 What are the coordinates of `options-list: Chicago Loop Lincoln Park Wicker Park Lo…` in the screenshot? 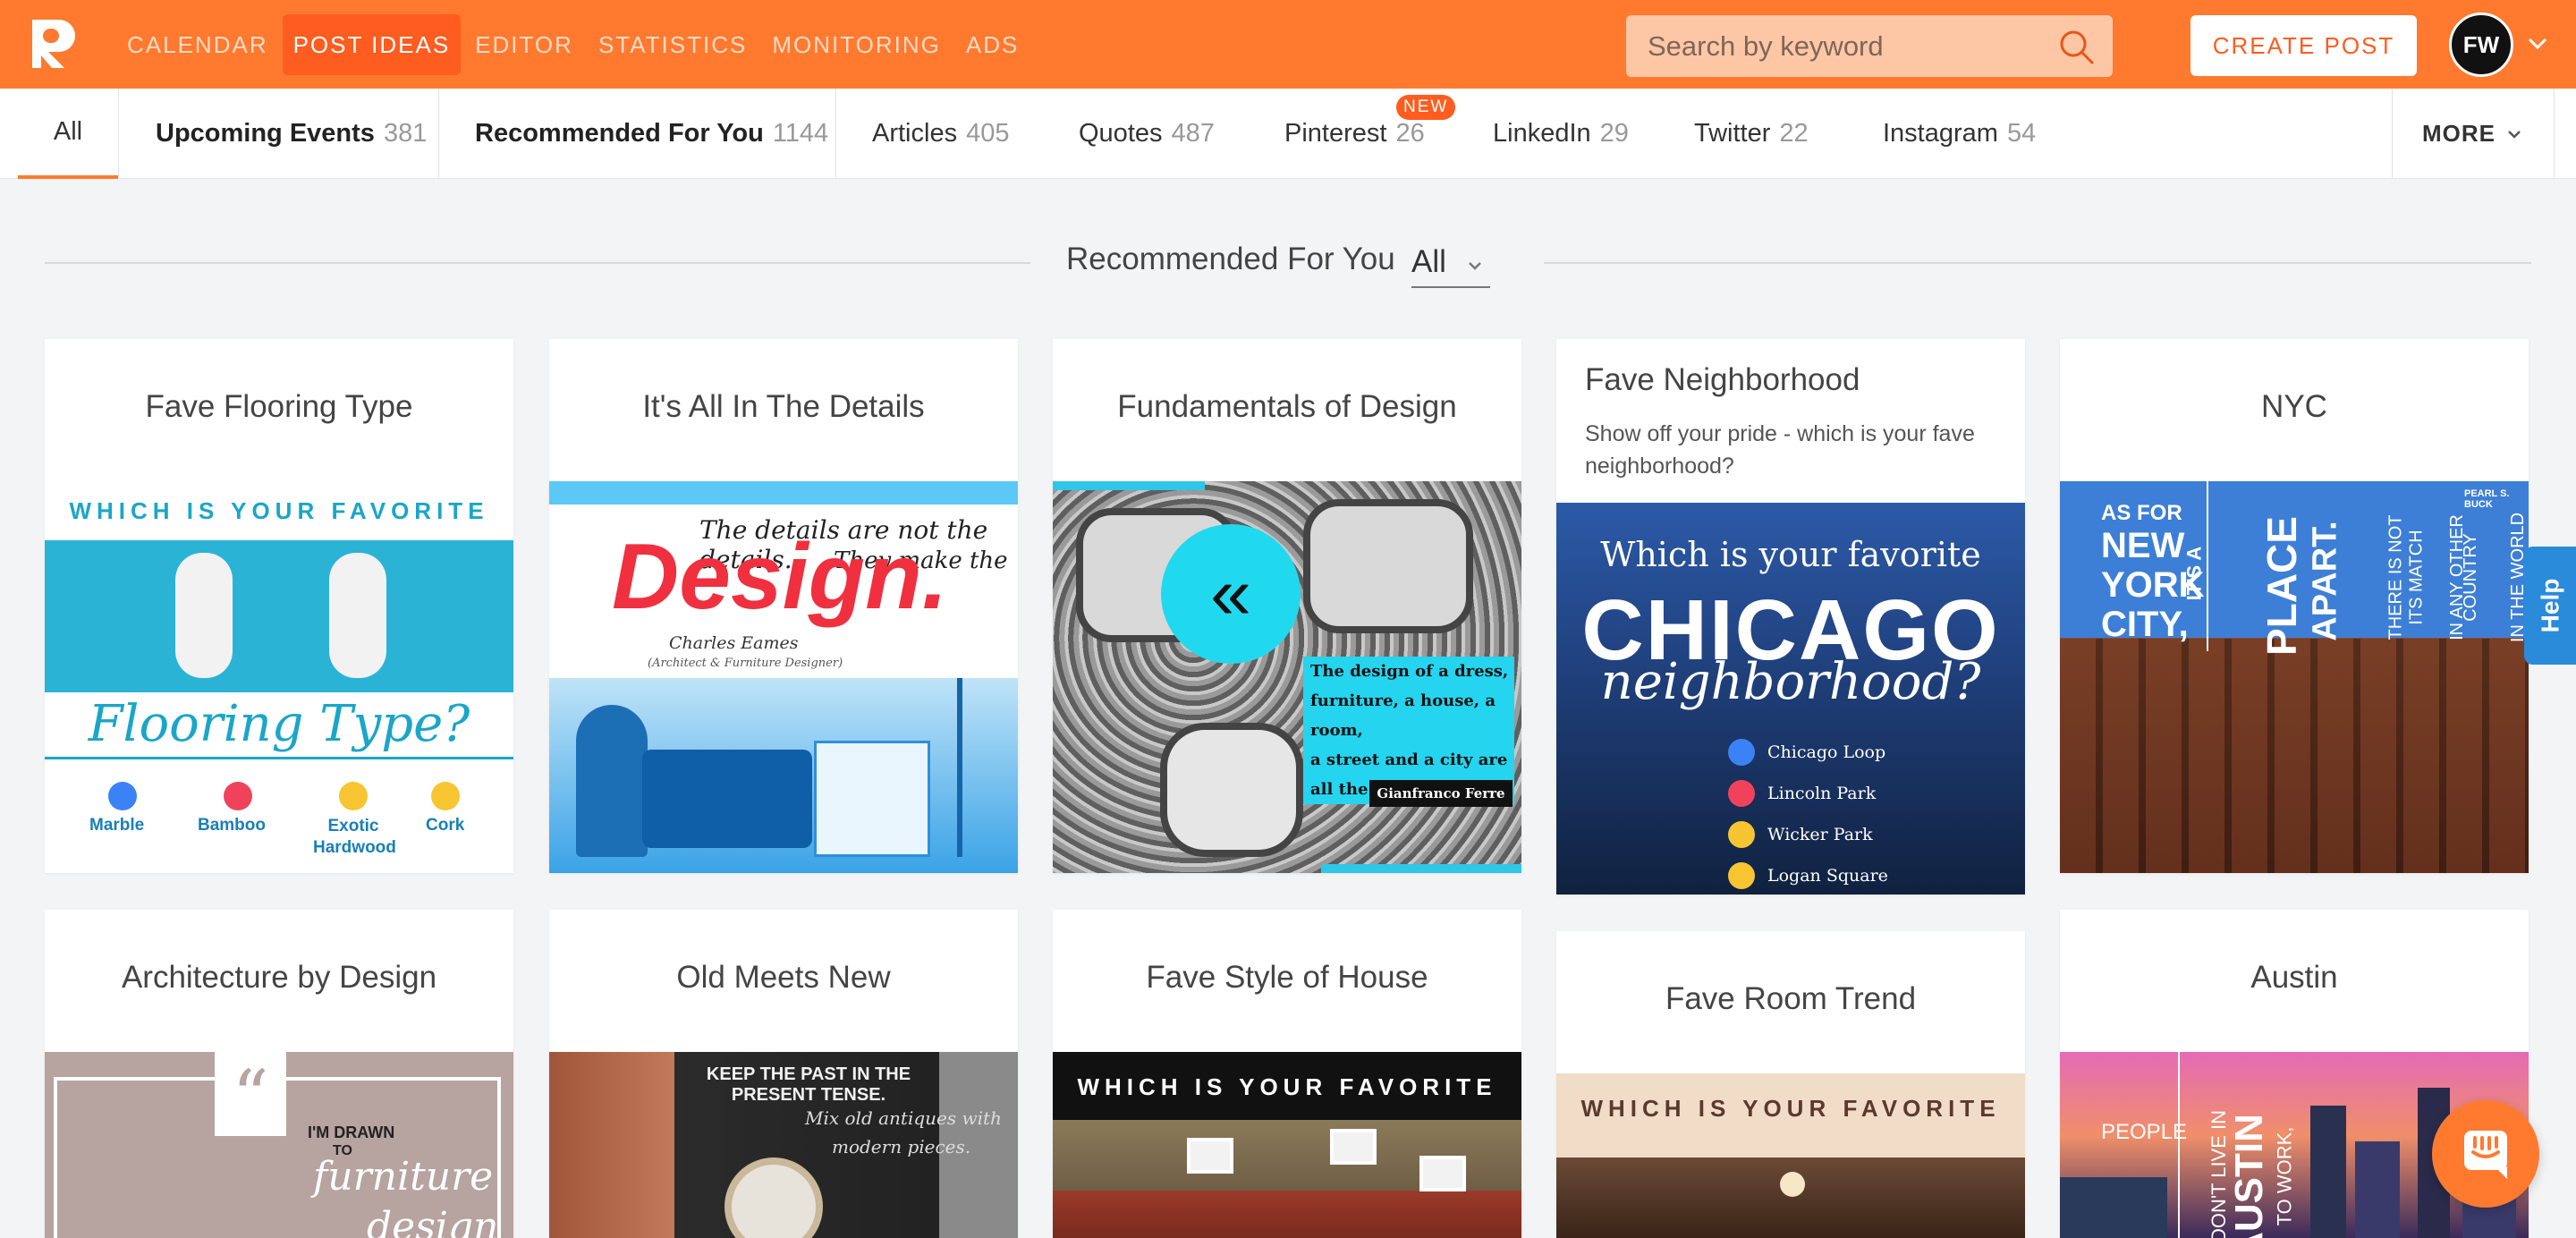 It's located at (1808, 813).